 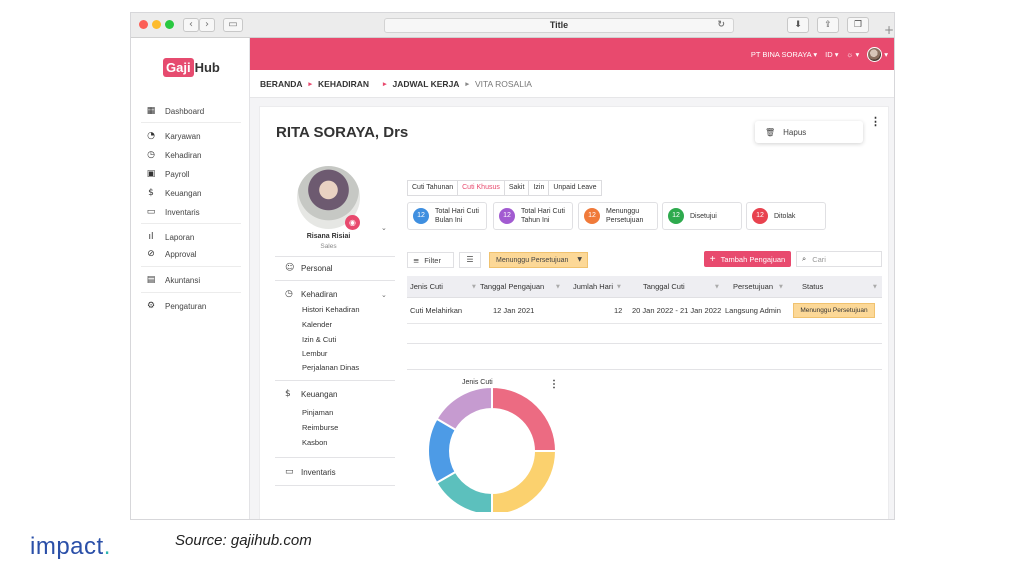 What do you see at coordinates (319, 394) in the screenshot?
I see `menu-keuangan-header: Keuangan` at bounding box center [319, 394].